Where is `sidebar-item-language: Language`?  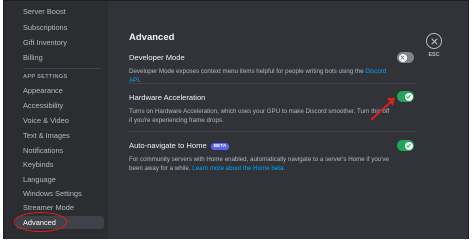
sidebar-item-language: Language is located at coordinates (60, 179).